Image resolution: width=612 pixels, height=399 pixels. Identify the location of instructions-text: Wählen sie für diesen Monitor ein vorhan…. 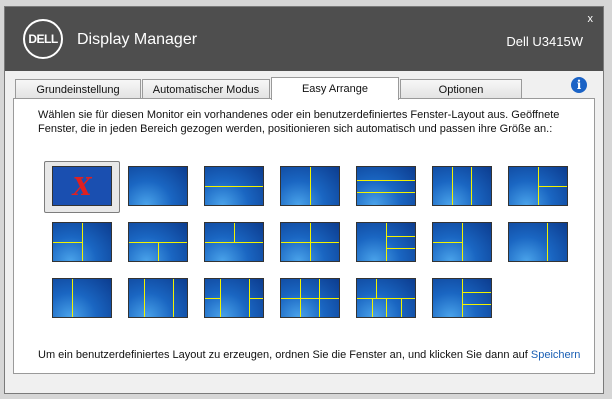
(299, 122).